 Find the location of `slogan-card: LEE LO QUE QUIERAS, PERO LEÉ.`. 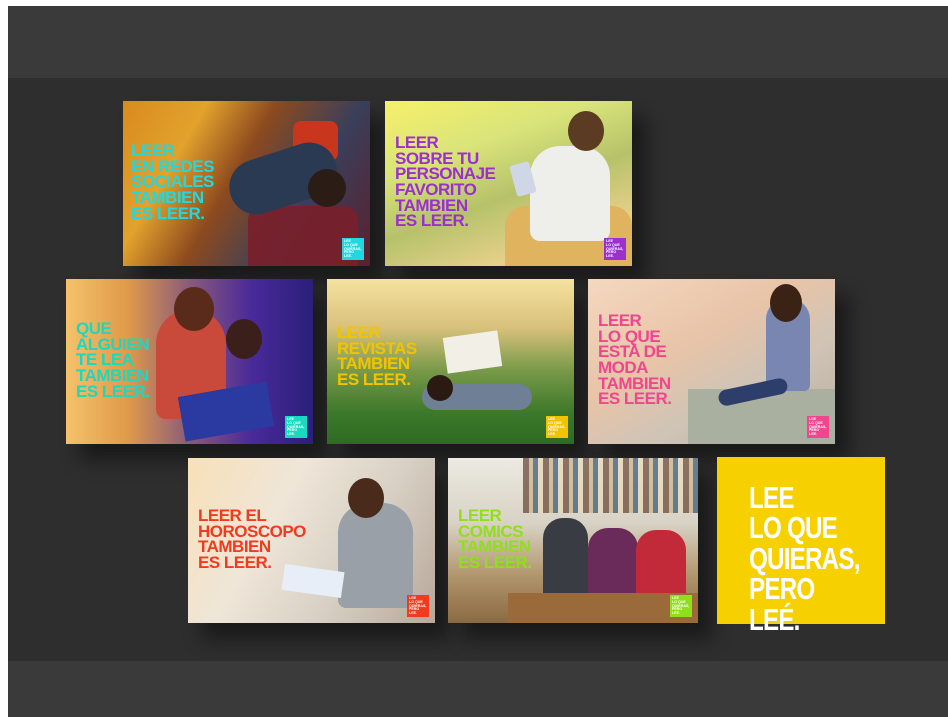

slogan-card: LEE LO QUE QUIERAS, PERO LEÉ. is located at coordinates (801, 545).